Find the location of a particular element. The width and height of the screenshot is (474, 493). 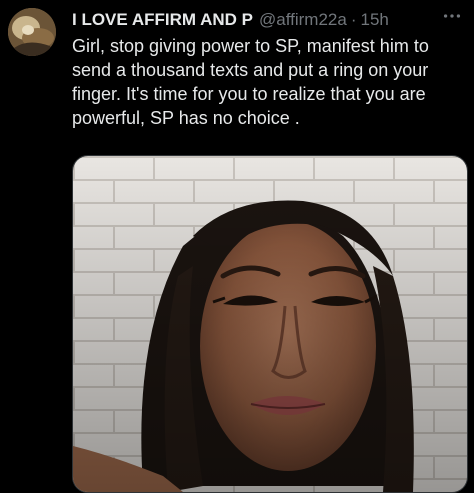

tweet-header: I LOVE AFFIRM AND P @affirm22a · 15h is located at coordinates (270, 20).